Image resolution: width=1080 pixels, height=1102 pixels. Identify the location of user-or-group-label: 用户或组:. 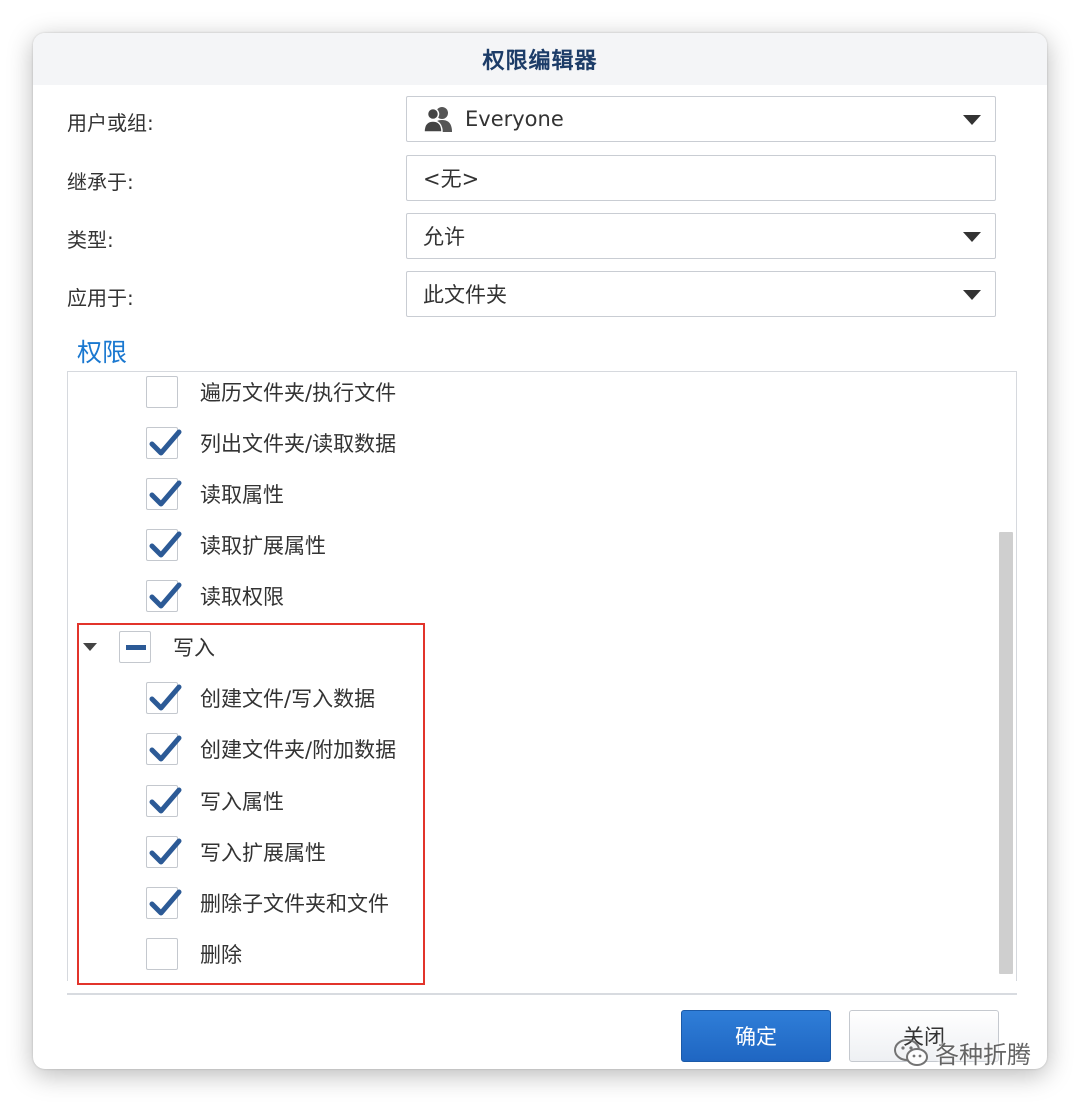
(110, 123).